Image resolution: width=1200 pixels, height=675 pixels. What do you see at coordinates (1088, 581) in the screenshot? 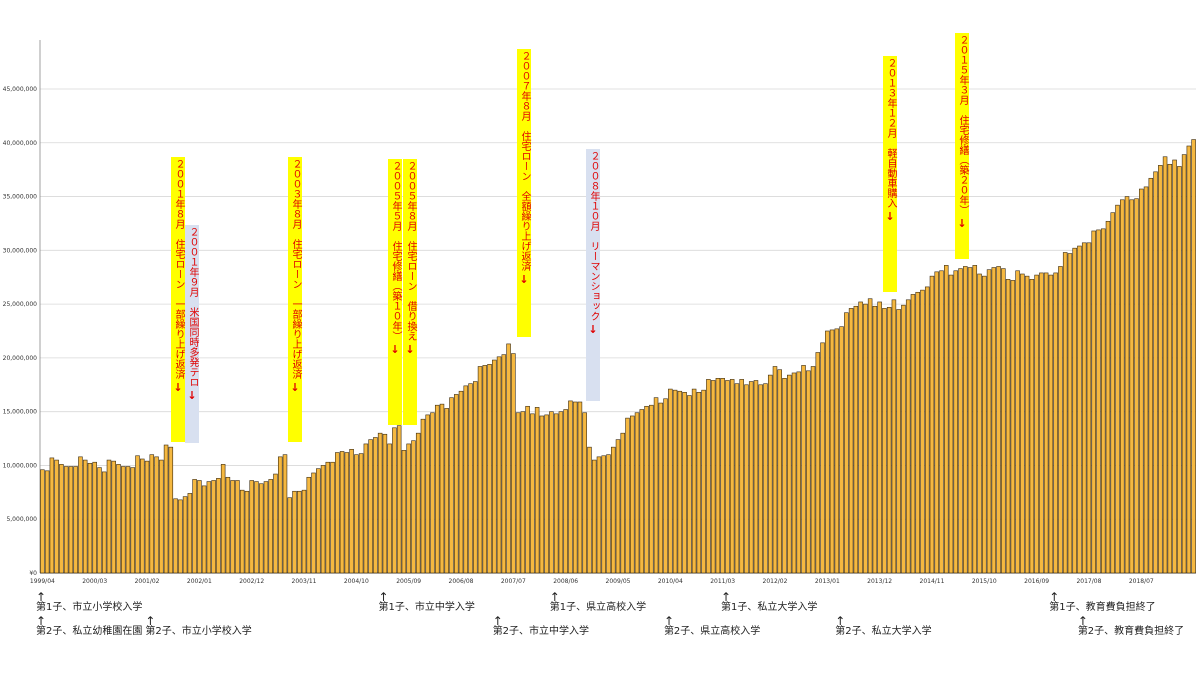
I see `x-tick-label: 2017/08` at bounding box center [1088, 581].